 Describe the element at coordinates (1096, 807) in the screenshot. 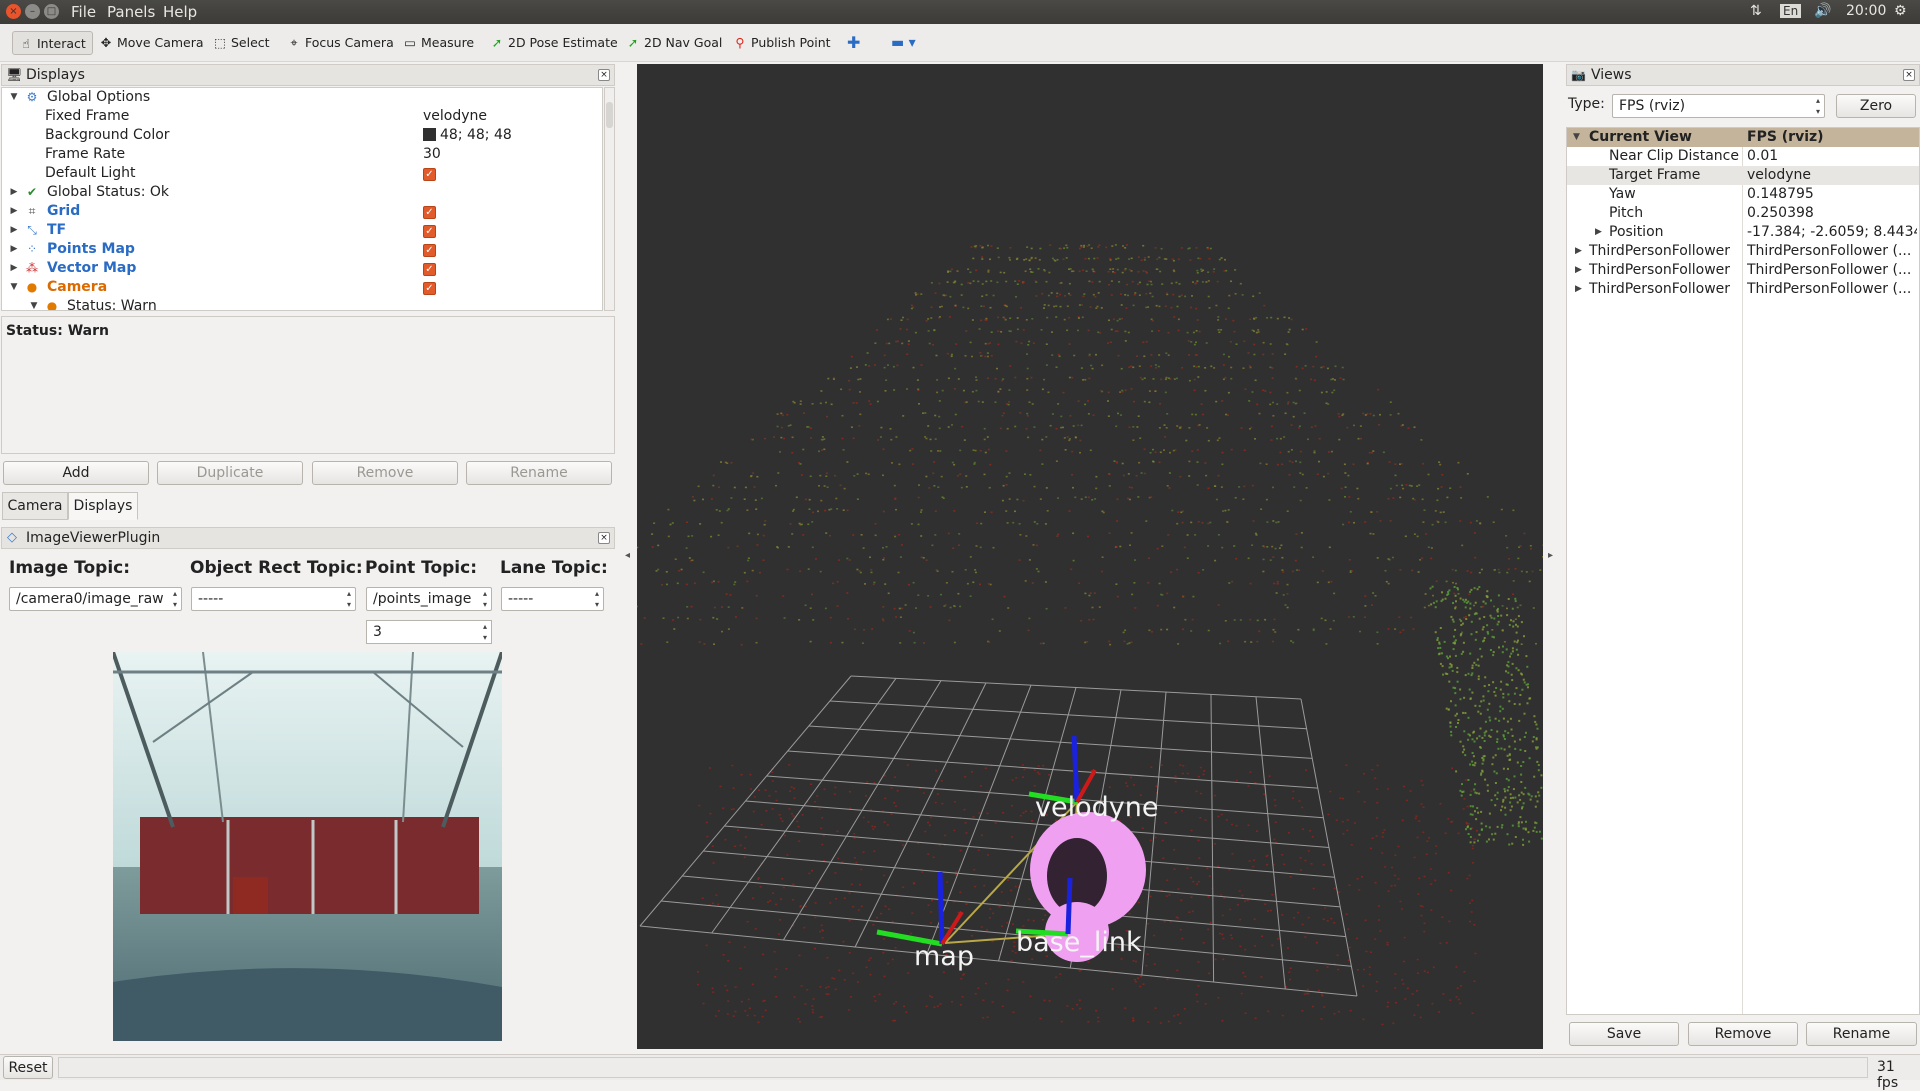

I see `tf-label-velodyne: velodyne` at that location.